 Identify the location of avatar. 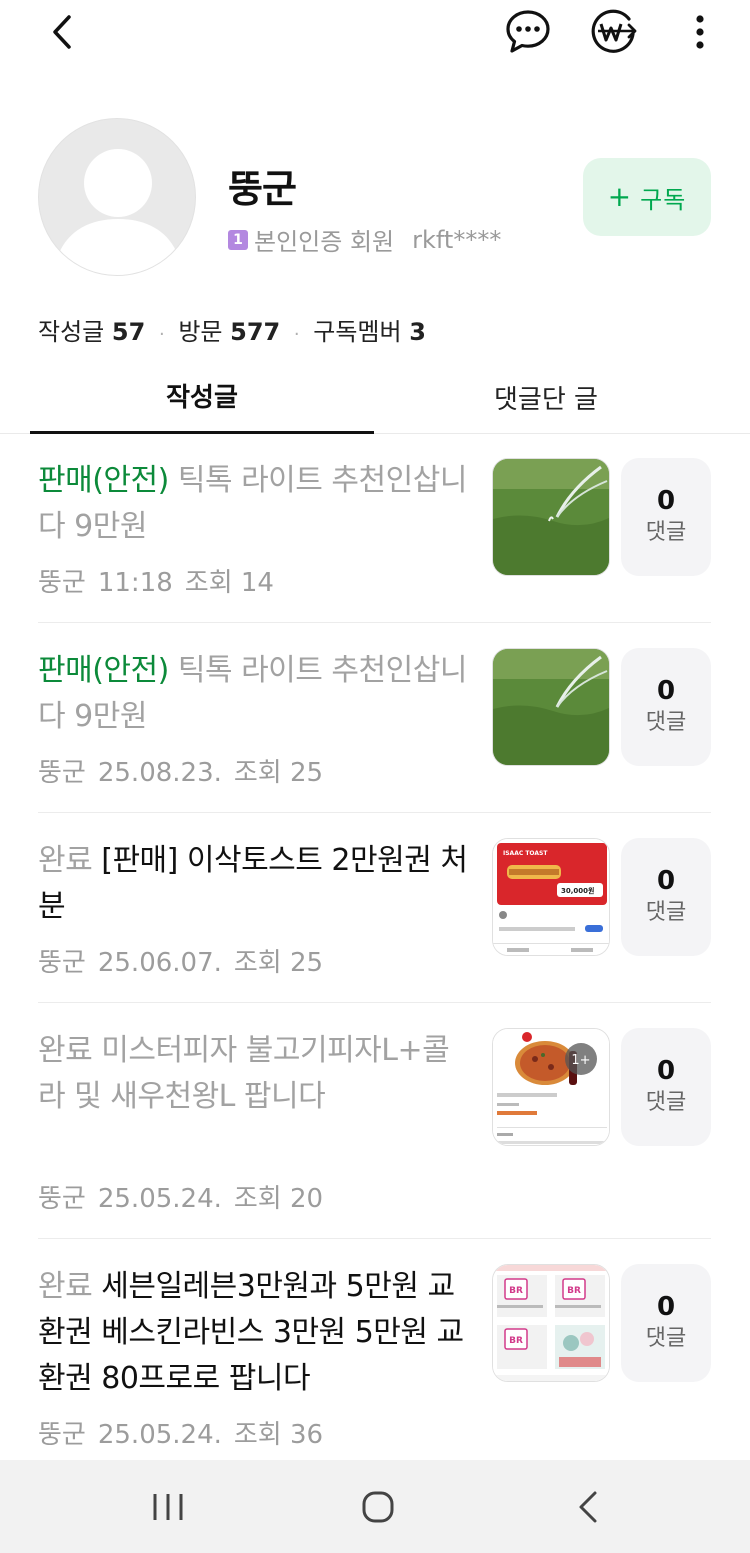
(117, 197).